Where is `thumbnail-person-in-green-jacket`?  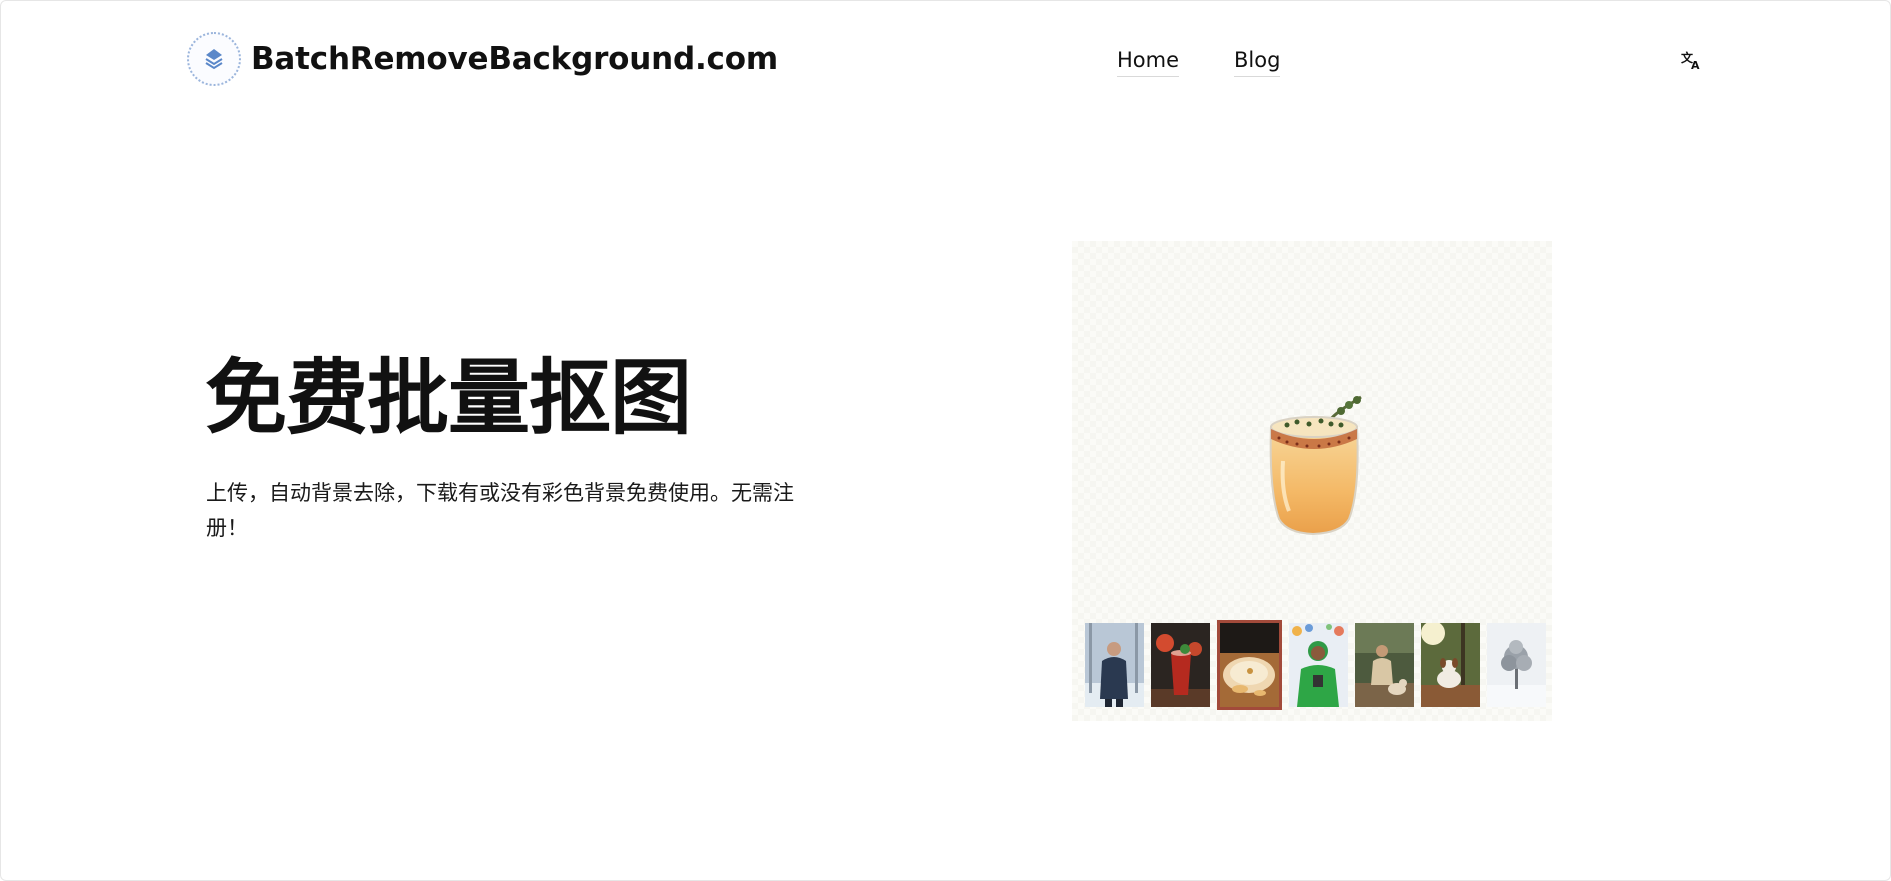
thumbnail-person-in-green-jacket is located at coordinates (1318, 665).